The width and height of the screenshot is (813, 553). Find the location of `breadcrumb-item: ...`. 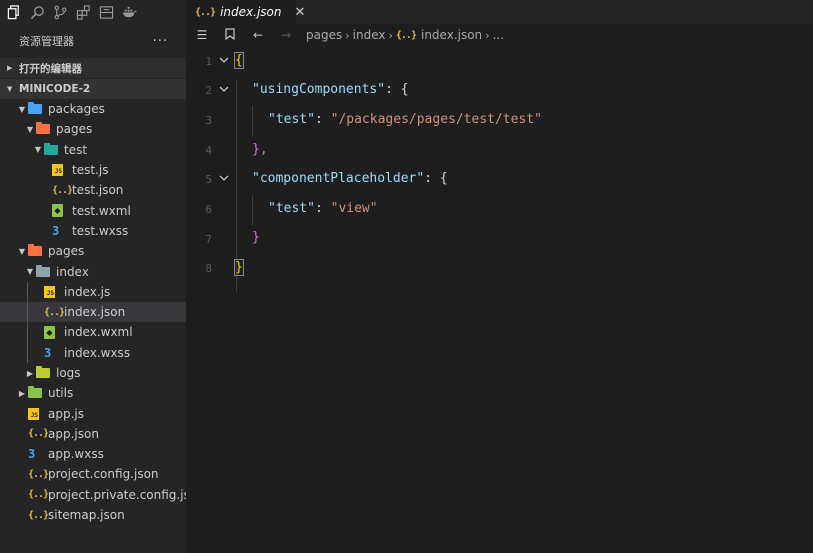

breadcrumb-item: ... is located at coordinates (498, 35).